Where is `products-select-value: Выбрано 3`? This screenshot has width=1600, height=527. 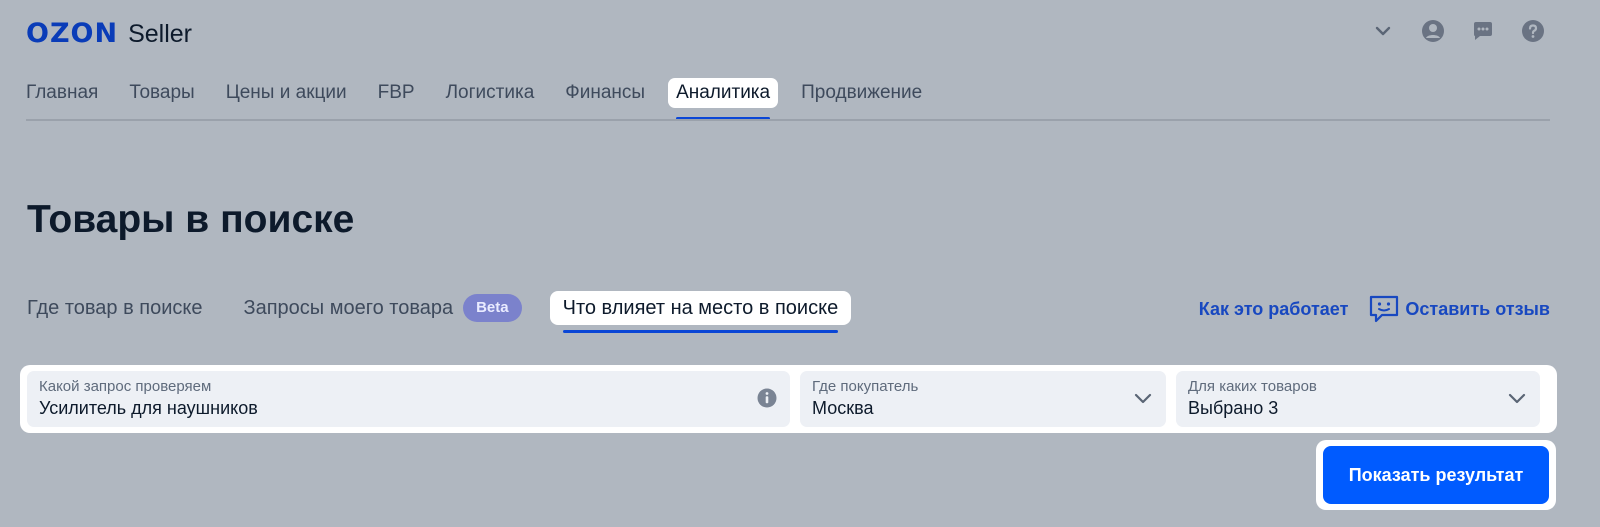 products-select-value: Выбрано 3 is located at coordinates (1233, 408).